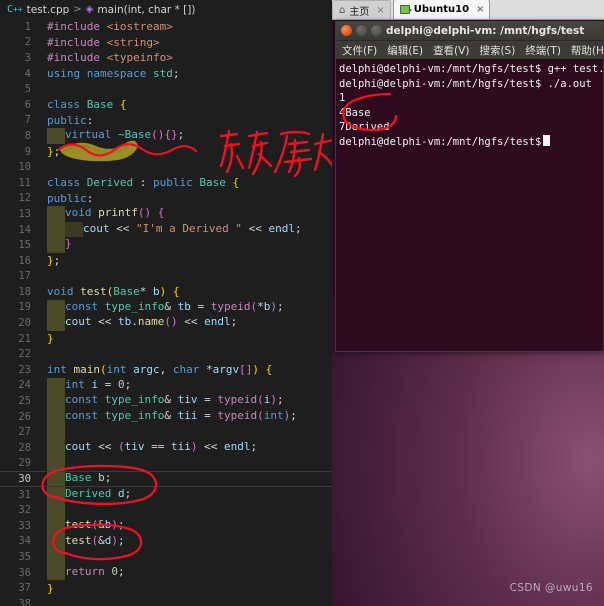 This screenshot has height=606, width=604. Describe the element at coordinates (166, 354) in the screenshot. I see `code-line: 22` at that location.